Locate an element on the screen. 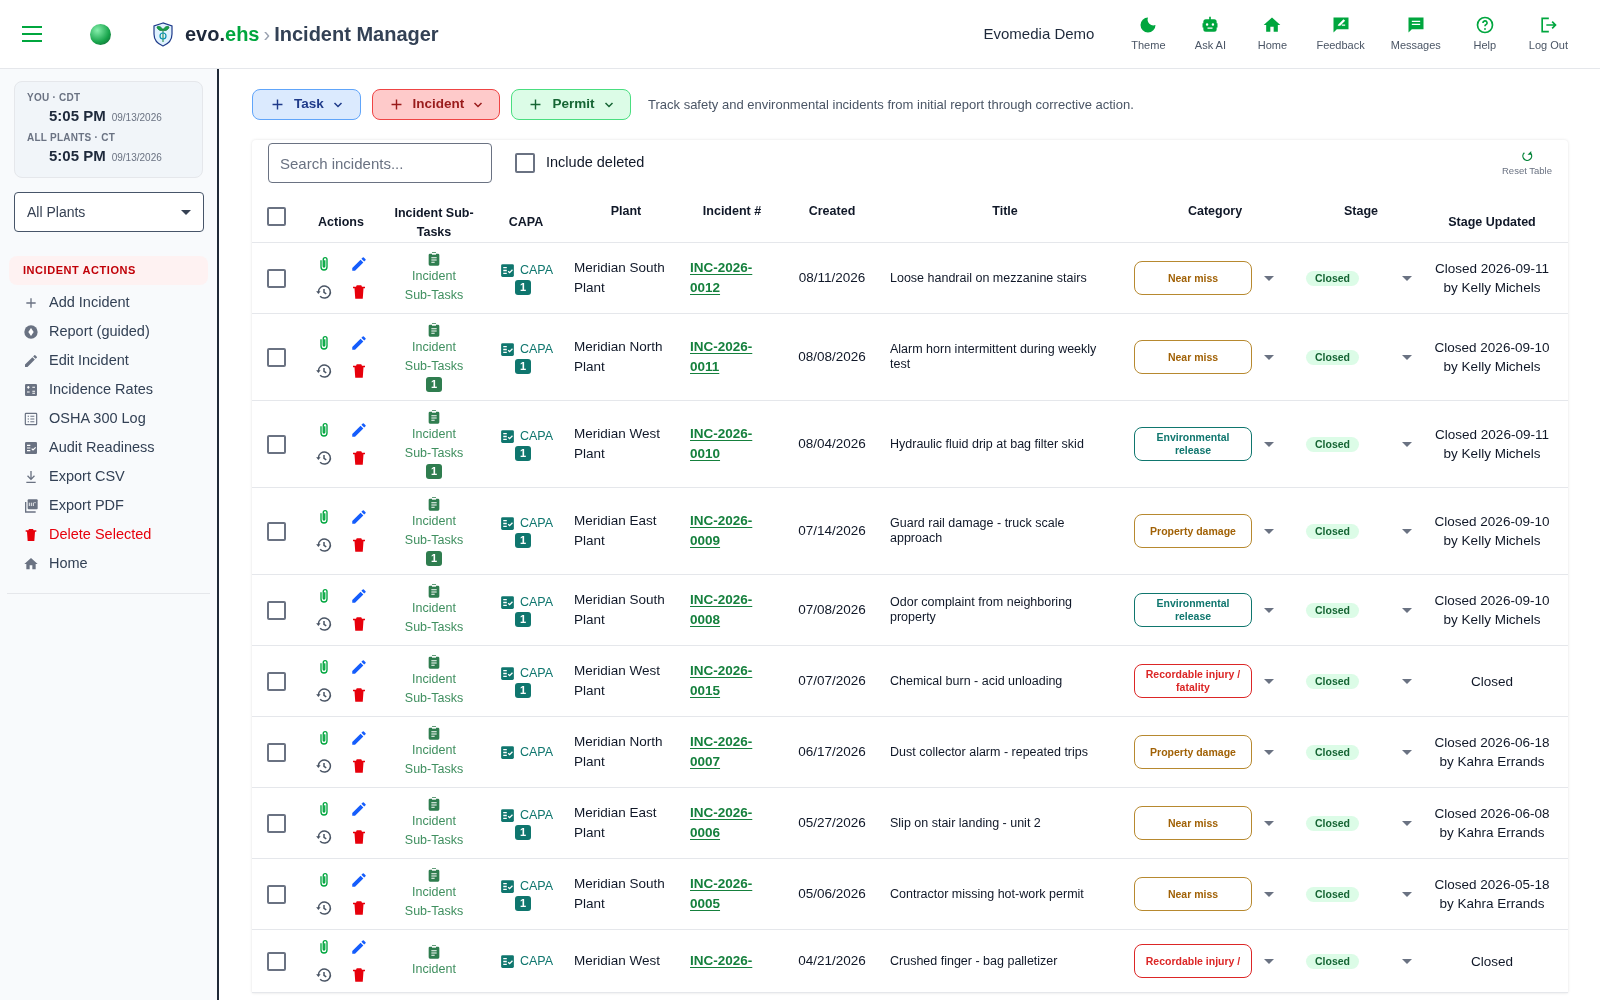  nav-button: Log Out is located at coordinates (1548, 34).